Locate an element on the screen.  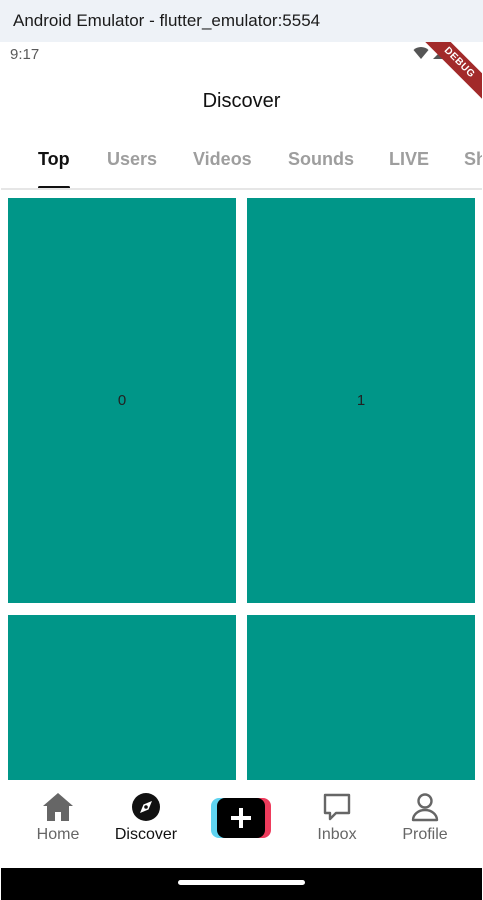
nav-discover: Discover is located at coordinates (146, 818).